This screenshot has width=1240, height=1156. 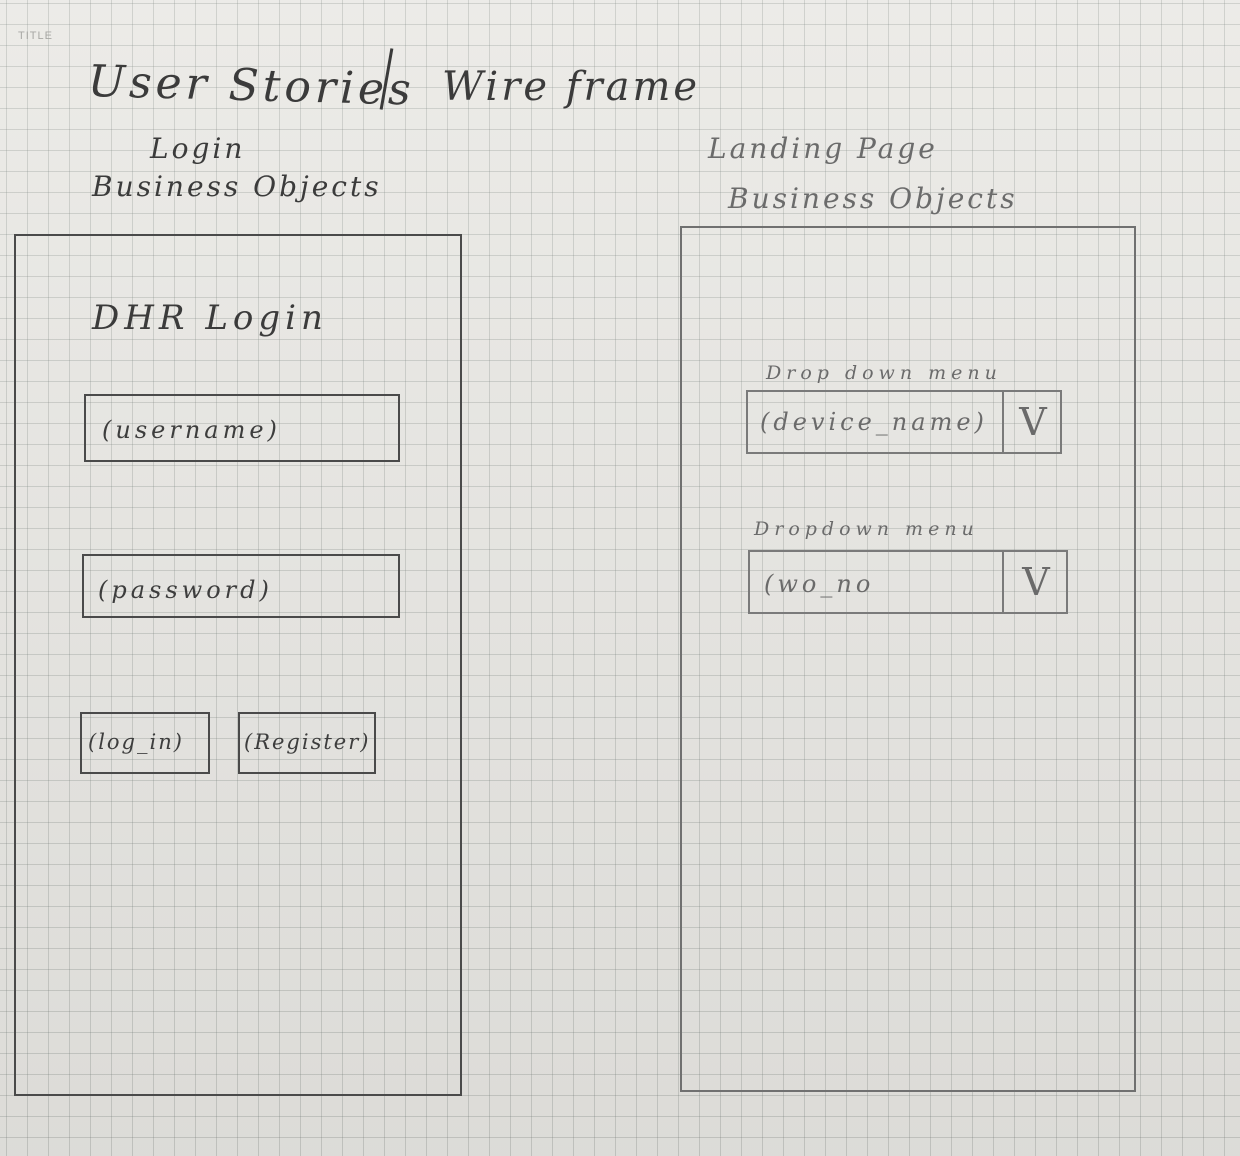 I want to click on dropdown-2-divider, so click(x=1003, y=582).